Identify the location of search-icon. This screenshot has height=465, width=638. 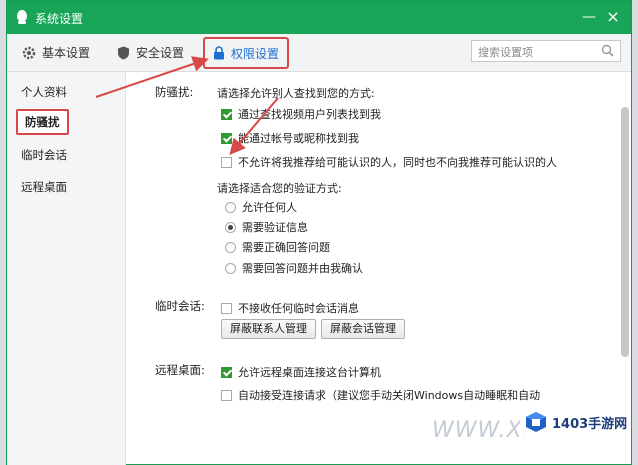
(607, 50).